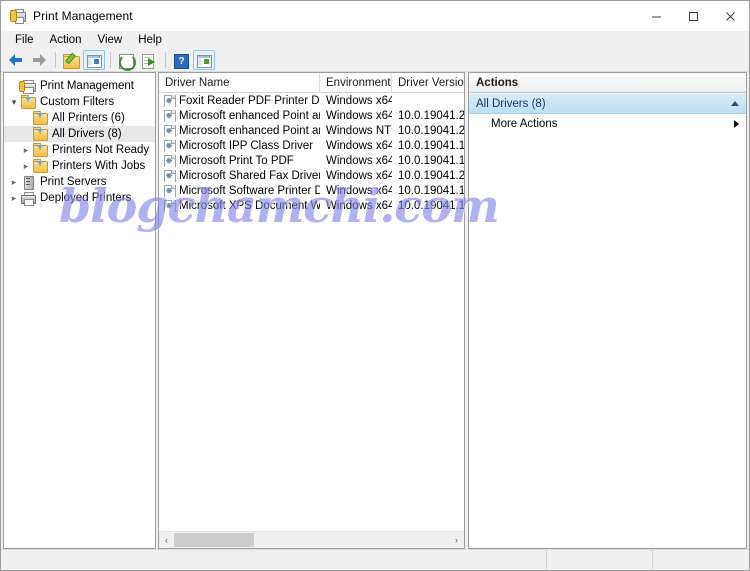  I want to click on horizontal-scrollbar: ‹ ›, so click(311, 539).